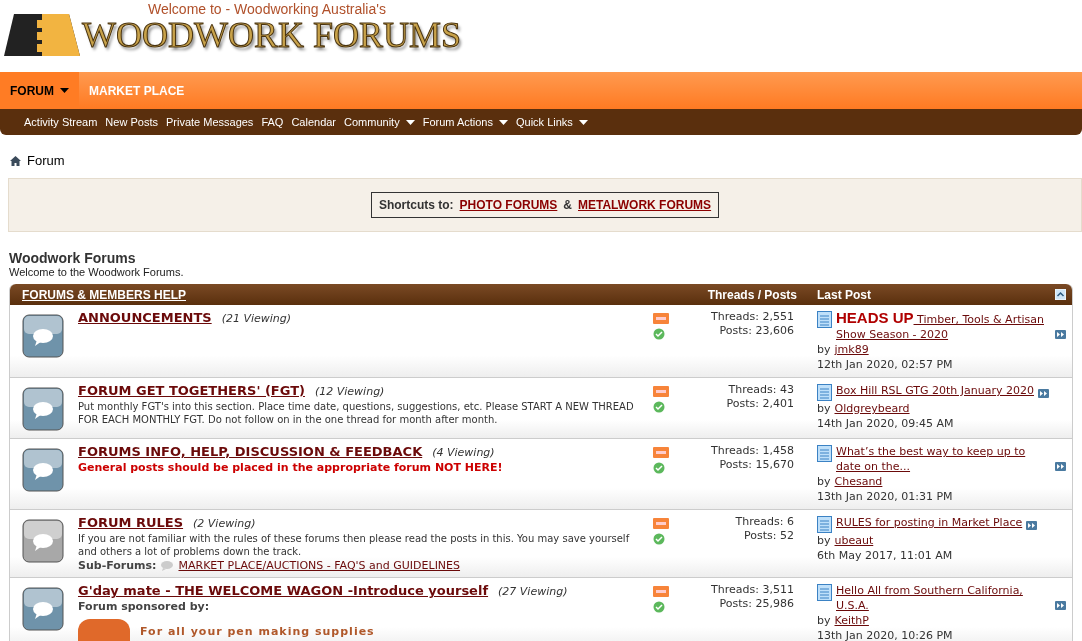 The height and width of the screenshot is (641, 1082). Describe the element at coordinates (144, 606) in the screenshot. I see `sponsor-label: Forum sponsored by:` at that location.